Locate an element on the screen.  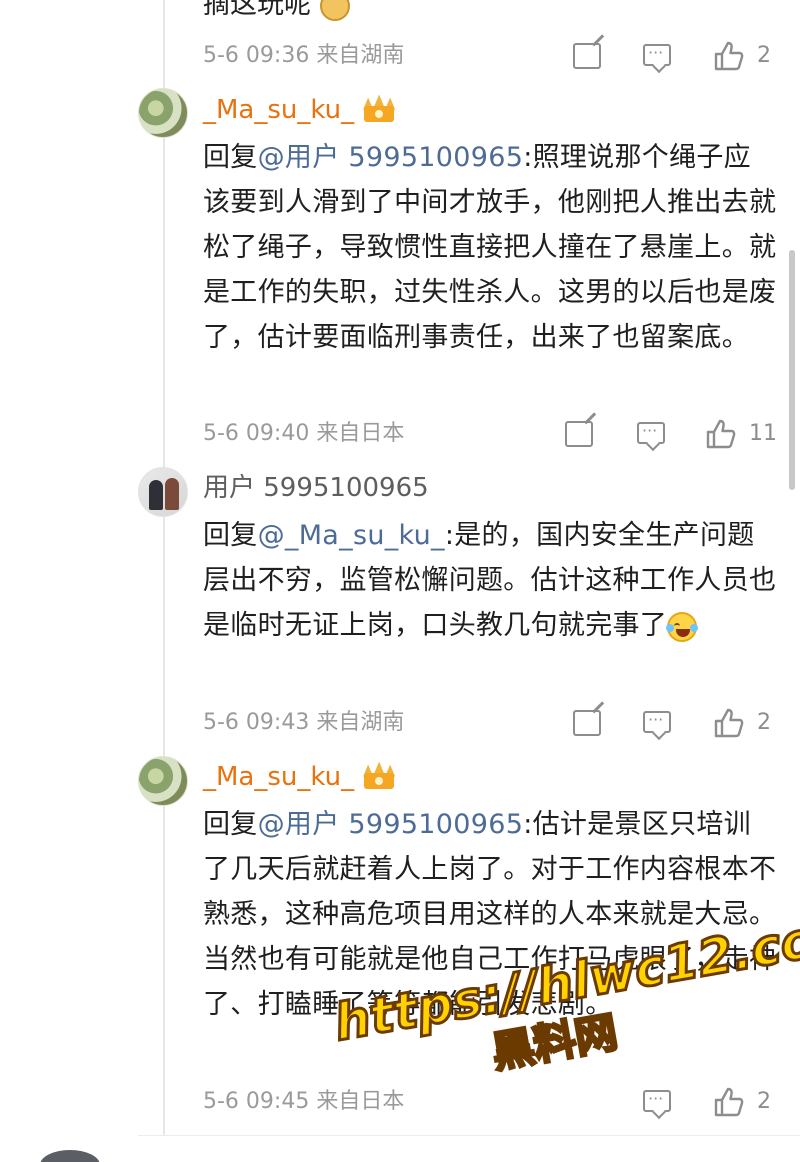
comment-meta-row: 5-6 09:36 来自湖南 2 is located at coordinates (493, 54).